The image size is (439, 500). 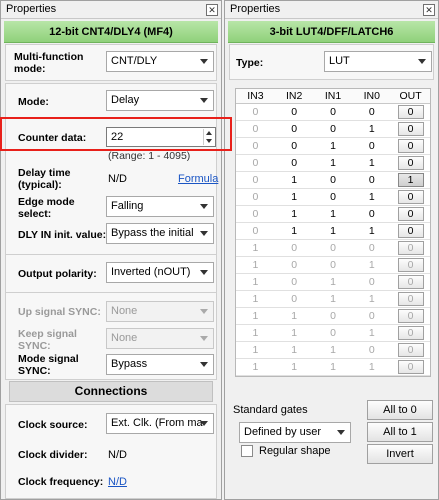 I want to click on table-row: 0 0 0 0 0, so click(x=333, y=112).